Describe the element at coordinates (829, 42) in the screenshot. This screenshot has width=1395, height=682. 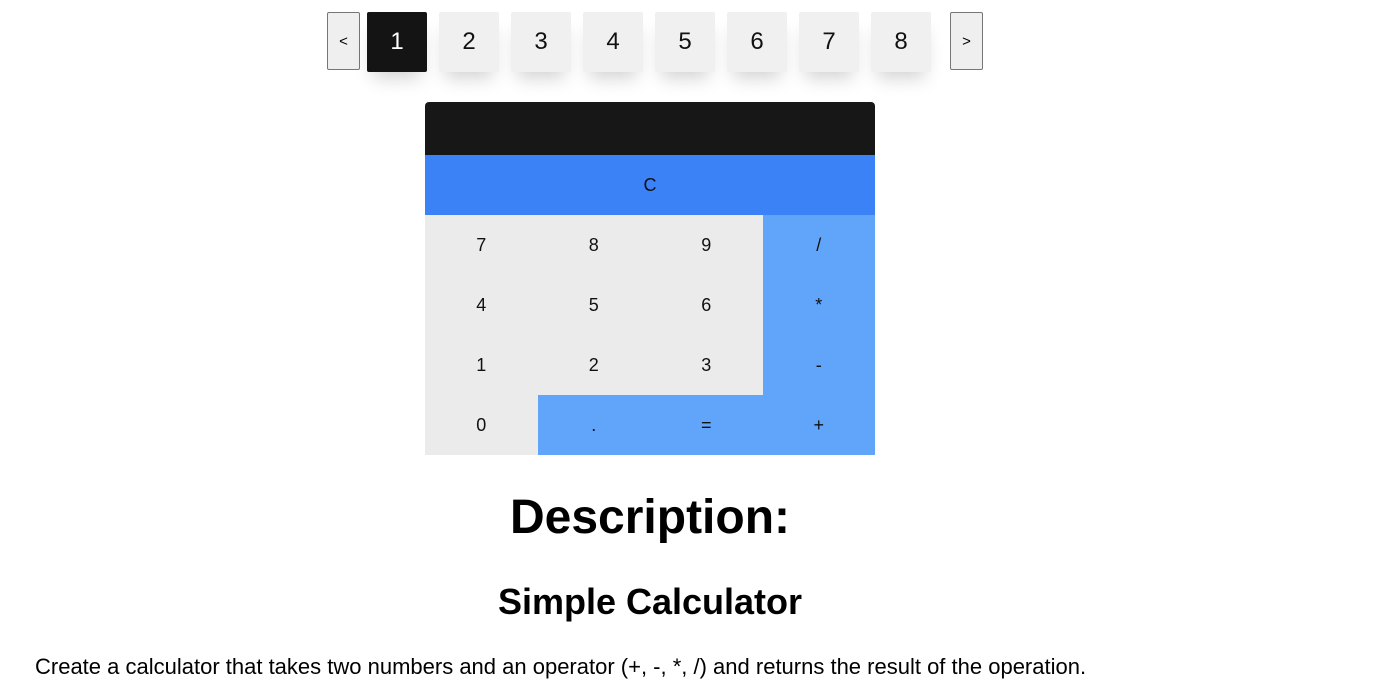
I see `page-button-7: 7` at that location.